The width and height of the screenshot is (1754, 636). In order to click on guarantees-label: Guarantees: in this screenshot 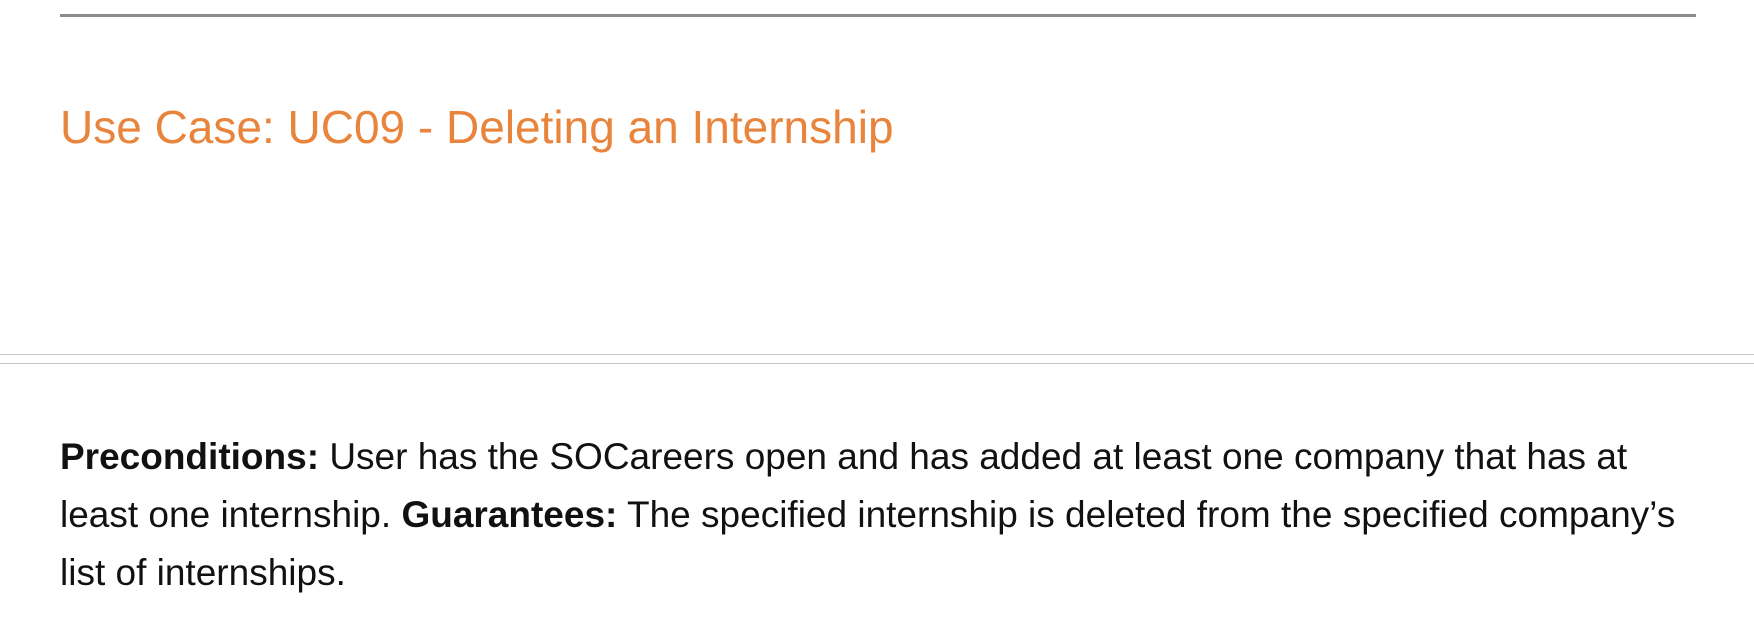, I will do `click(509, 514)`.